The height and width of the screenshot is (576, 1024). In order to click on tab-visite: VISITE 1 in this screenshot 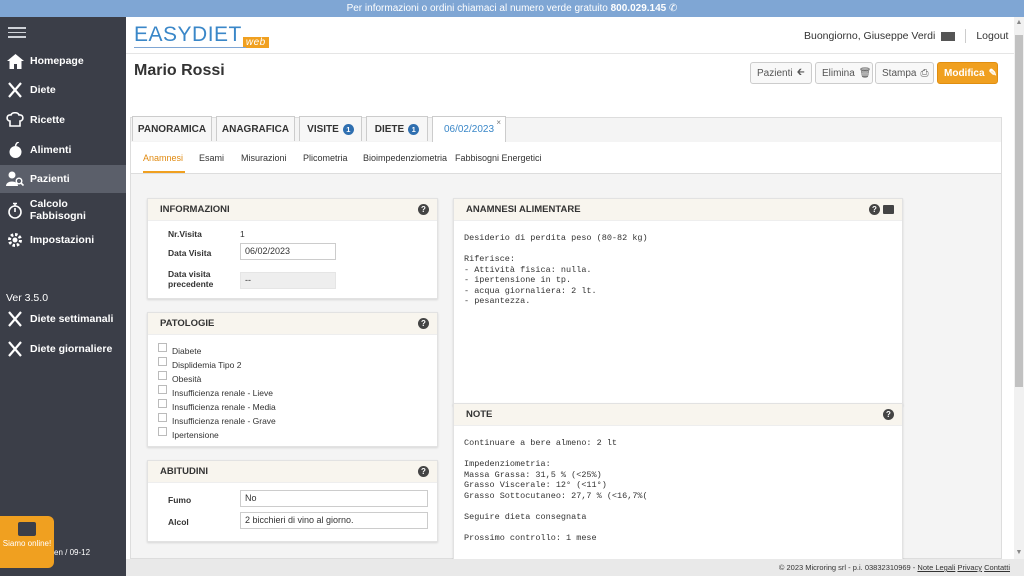, I will do `click(330, 128)`.